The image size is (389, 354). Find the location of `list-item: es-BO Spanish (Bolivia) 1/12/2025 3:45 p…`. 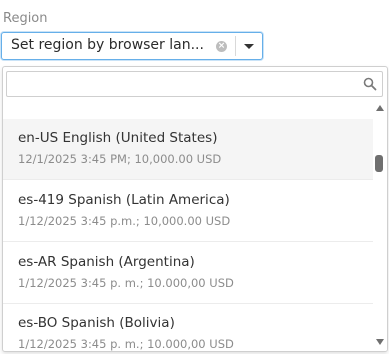

list-item: es-BO Spanish (Bolivia) 1/12/2025 3:45 p… is located at coordinates (188, 327).